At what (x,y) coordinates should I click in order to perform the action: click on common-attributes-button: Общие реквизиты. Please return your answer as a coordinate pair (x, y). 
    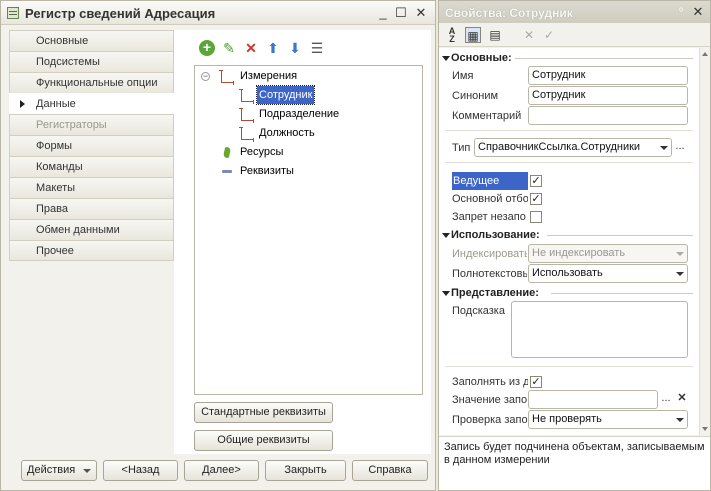
    Looking at the image, I should click on (263, 440).